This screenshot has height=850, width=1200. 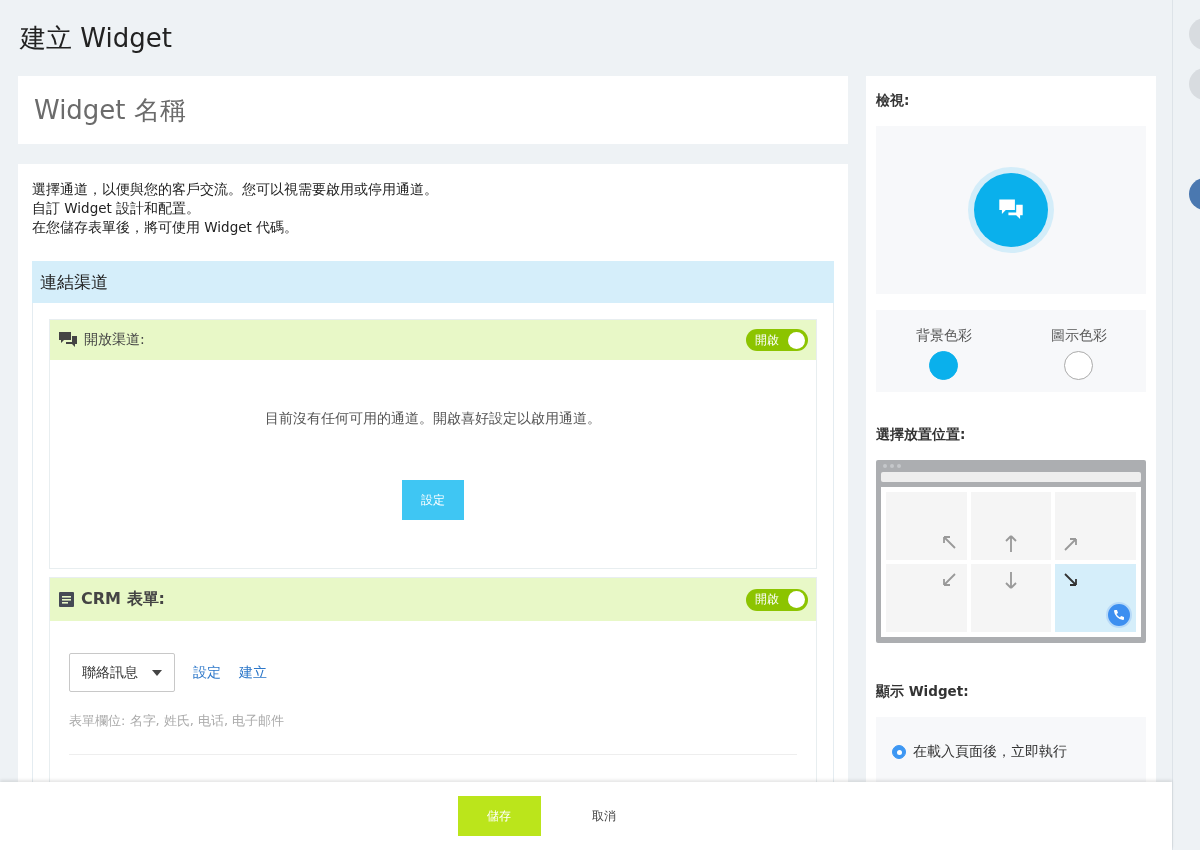 What do you see at coordinates (921, 435) in the screenshot?
I see `placement-label: 選擇放置位置:` at bounding box center [921, 435].